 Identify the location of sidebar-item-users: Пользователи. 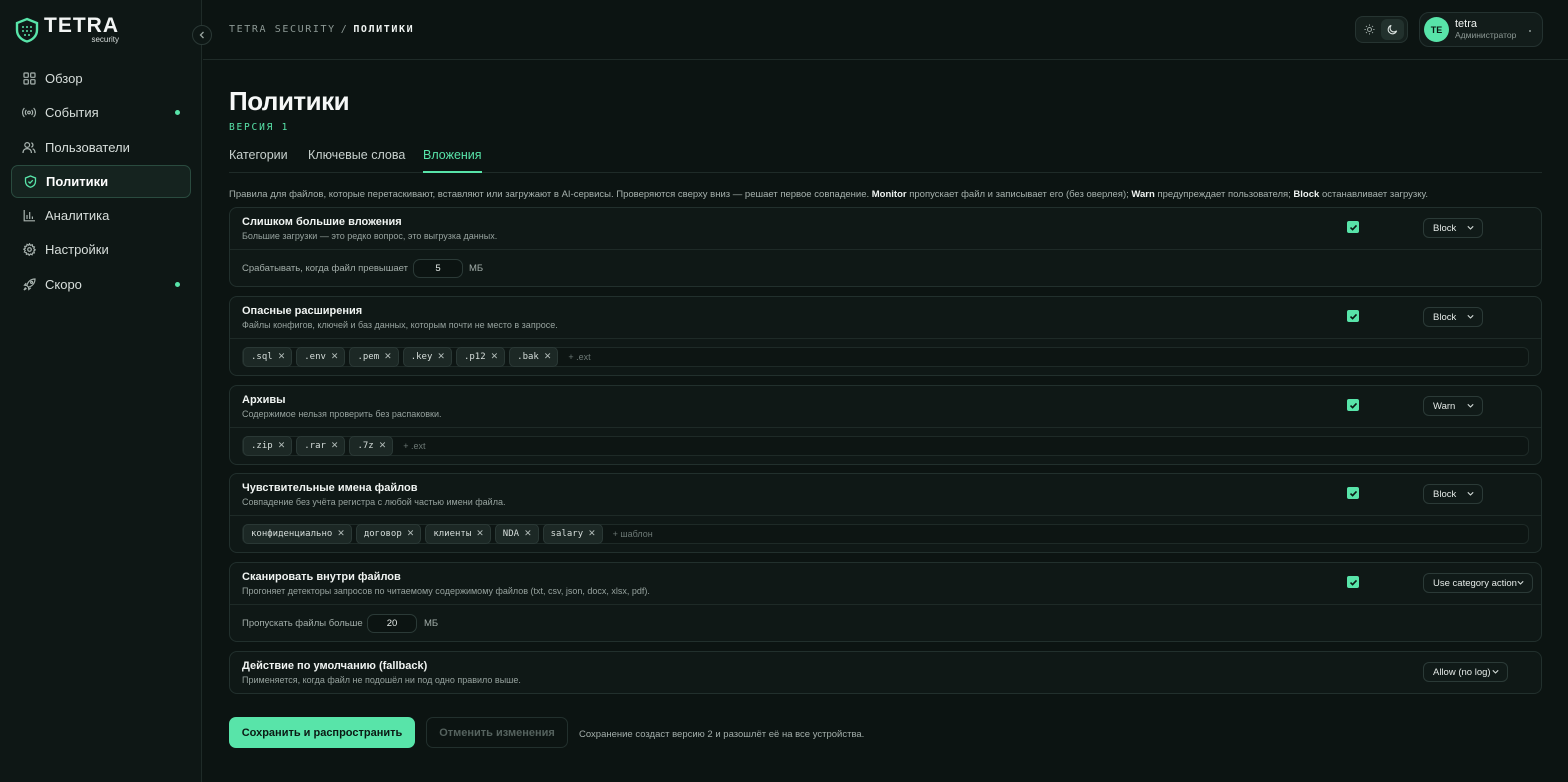
(101, 147).